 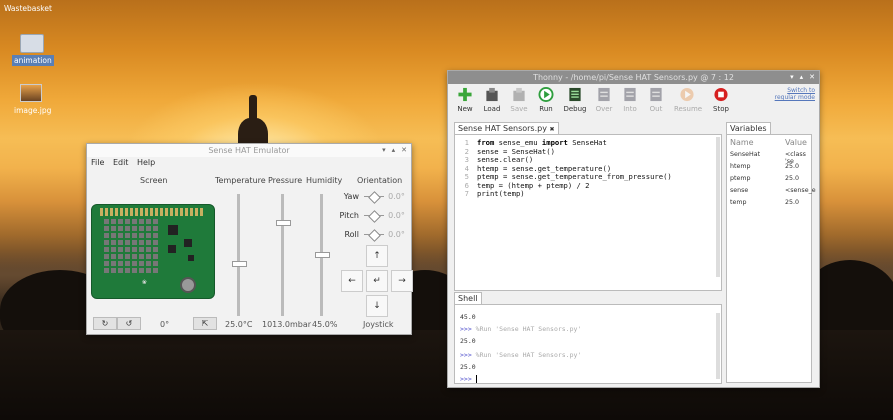 I want to click on joystick-down-button: ↓, so click(x=377, y=306).